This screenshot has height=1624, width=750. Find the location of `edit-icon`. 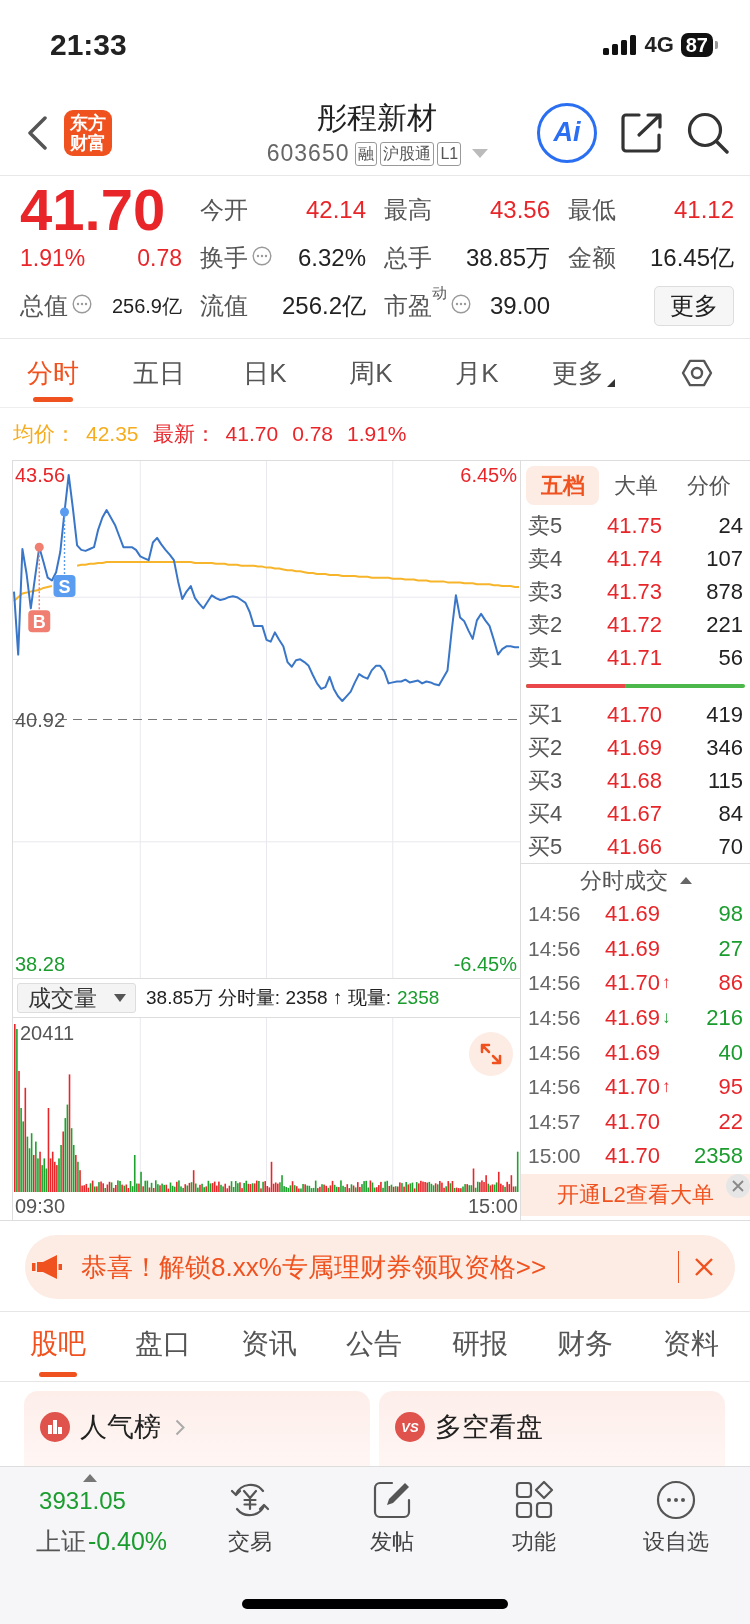

edit-icon is located at coordinates (392, 1500).